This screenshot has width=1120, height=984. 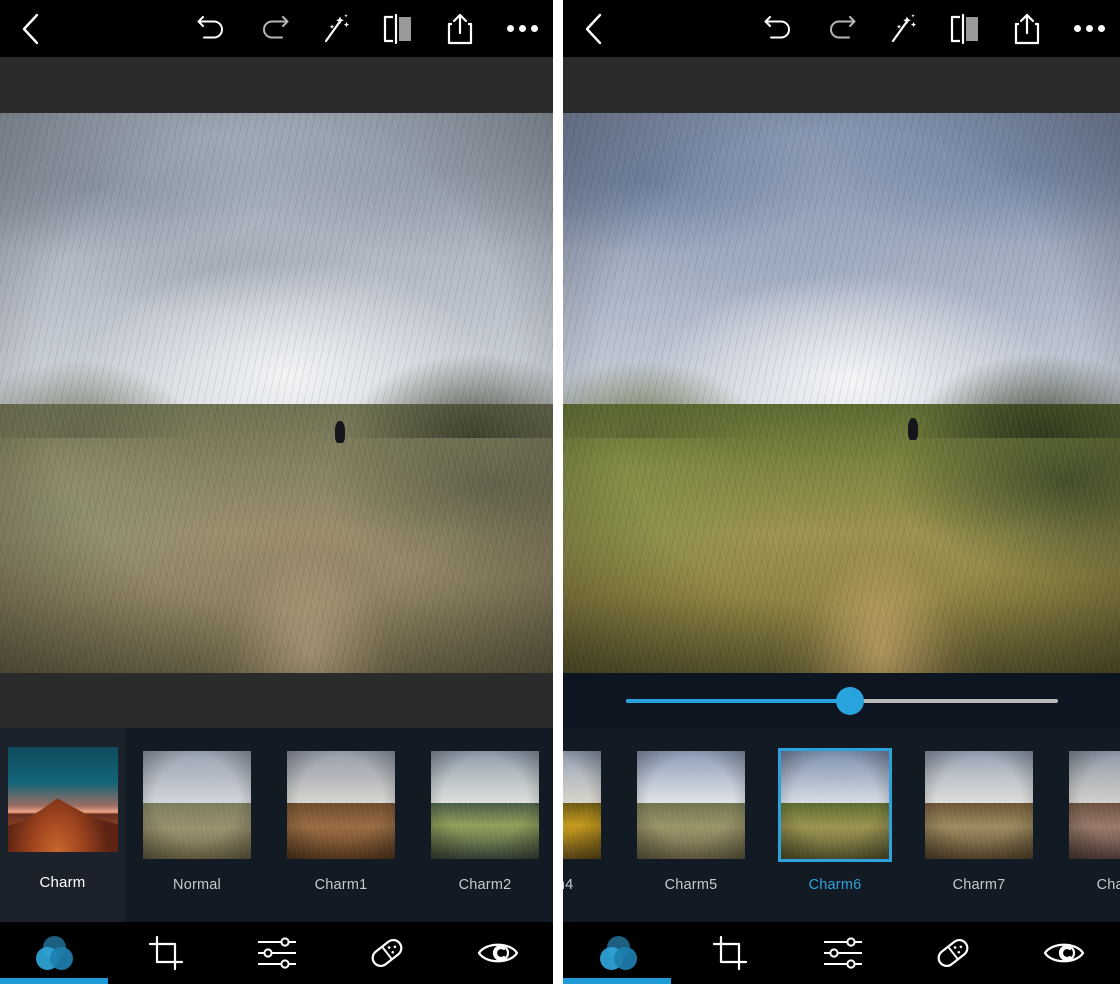 I want to click on eye-icon, so click(x=497, y=953).